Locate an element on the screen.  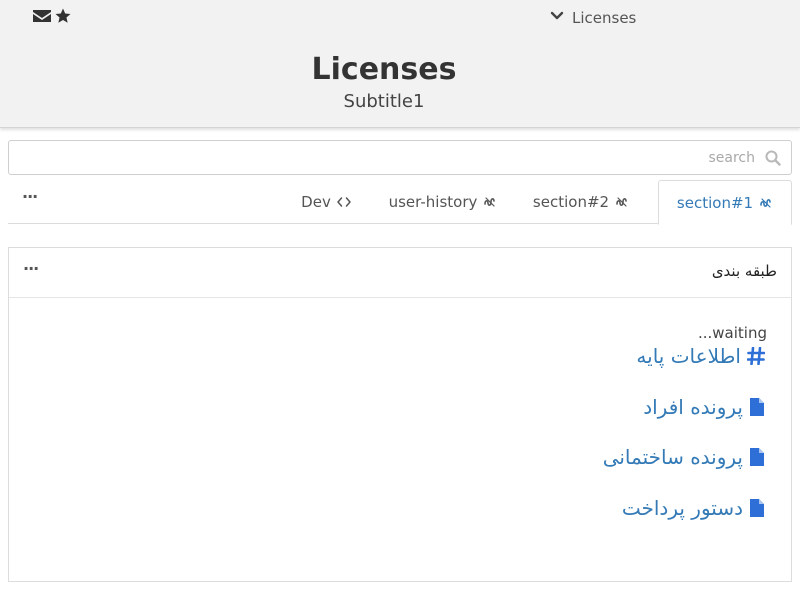
list-item-label: دستور پرداخت is located at coordinates (682, 508).